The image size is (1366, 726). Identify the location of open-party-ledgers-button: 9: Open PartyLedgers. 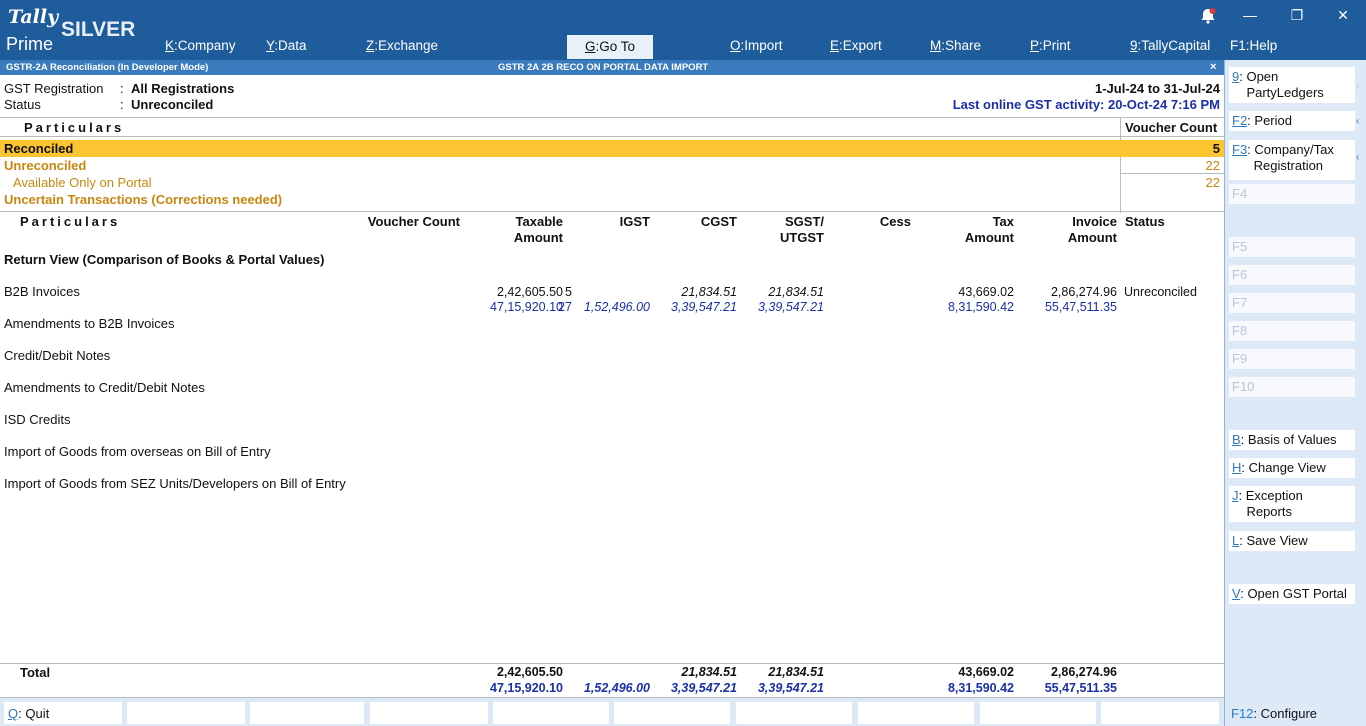
(1292, 85).